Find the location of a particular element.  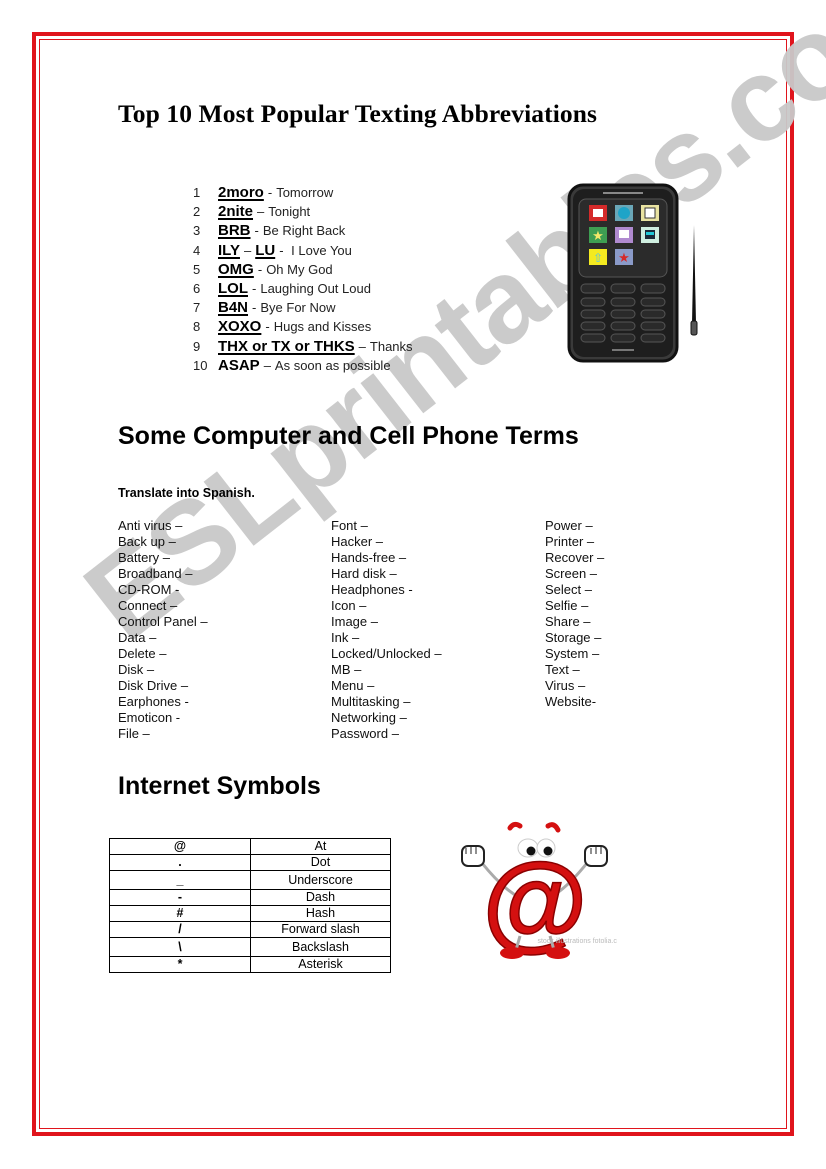

term-item: CD-ROM - is located at coordinates (149, 589).